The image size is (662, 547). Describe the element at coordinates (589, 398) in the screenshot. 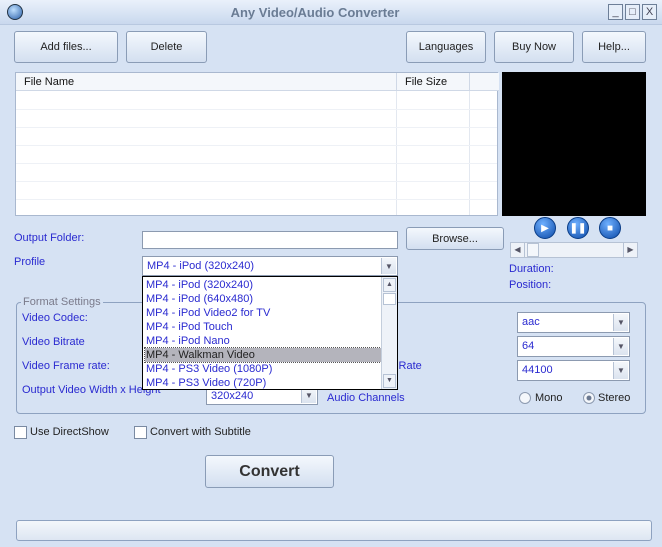

I see `stereo-radio` at that location.